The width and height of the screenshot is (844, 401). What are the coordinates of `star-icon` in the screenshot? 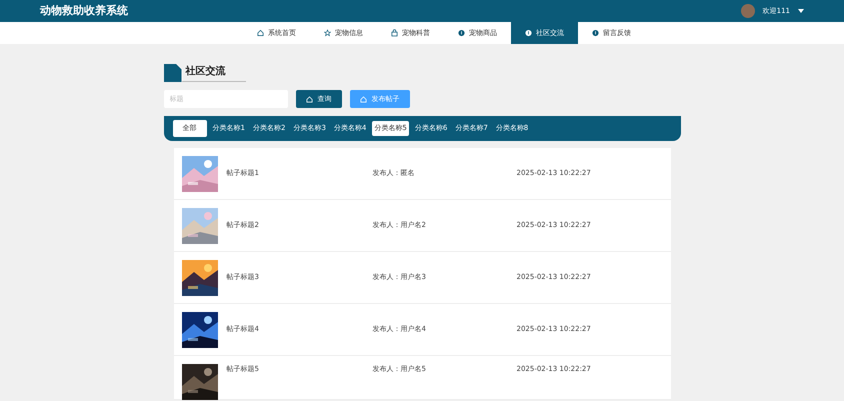 It's located at (327, 33).